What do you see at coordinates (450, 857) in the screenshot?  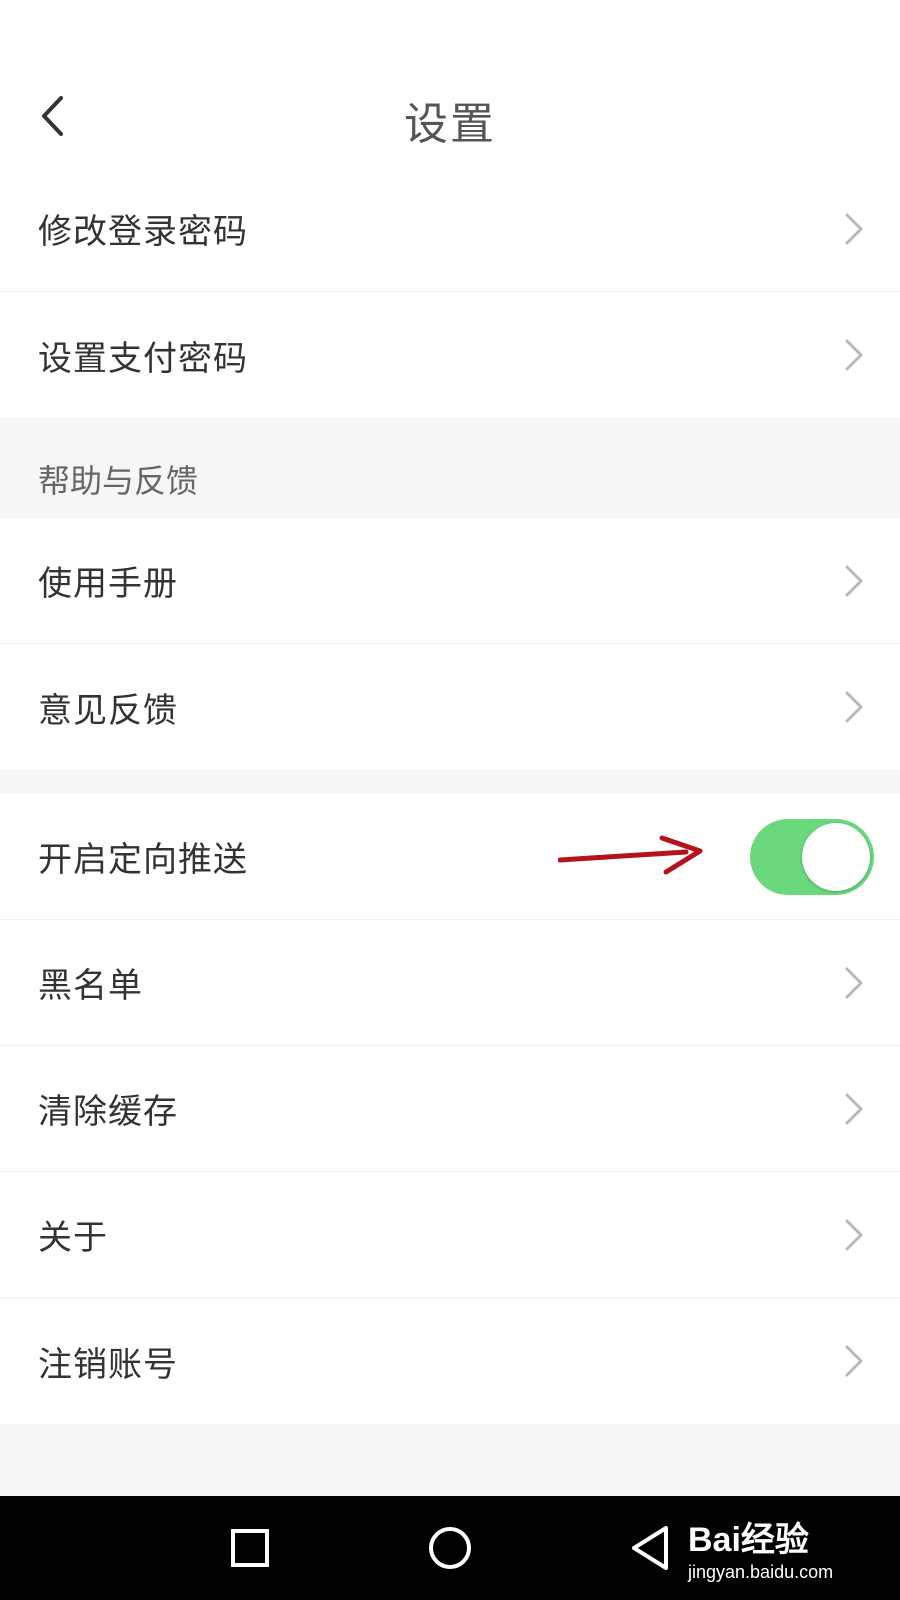 I see `settings-row-targeted-push: 开启定向推送` at bounding box center [450, 857].